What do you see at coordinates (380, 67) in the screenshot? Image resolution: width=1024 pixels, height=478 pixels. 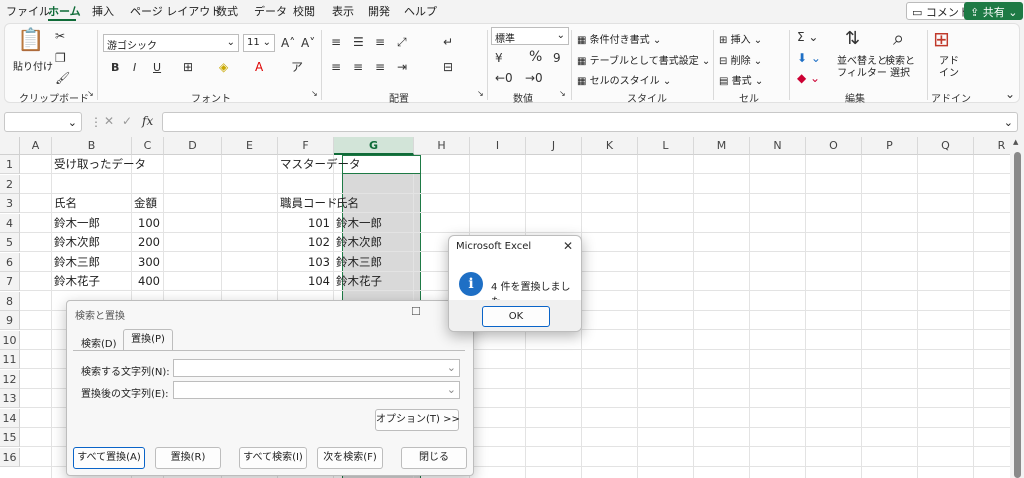 I see `align-right-icon: ≡` at bounding box center [380, 67].